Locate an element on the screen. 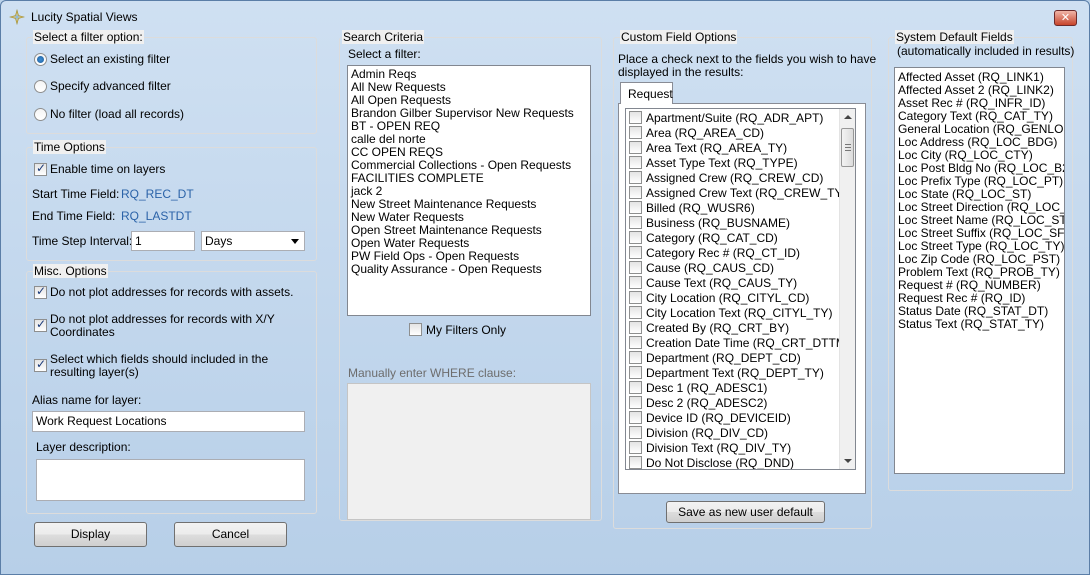 Image resolution: width=1090 pixels, height=575 pixels. custom-field-label: Device ID (RQ_DEVICEID) is located at coordinates (718, 418).